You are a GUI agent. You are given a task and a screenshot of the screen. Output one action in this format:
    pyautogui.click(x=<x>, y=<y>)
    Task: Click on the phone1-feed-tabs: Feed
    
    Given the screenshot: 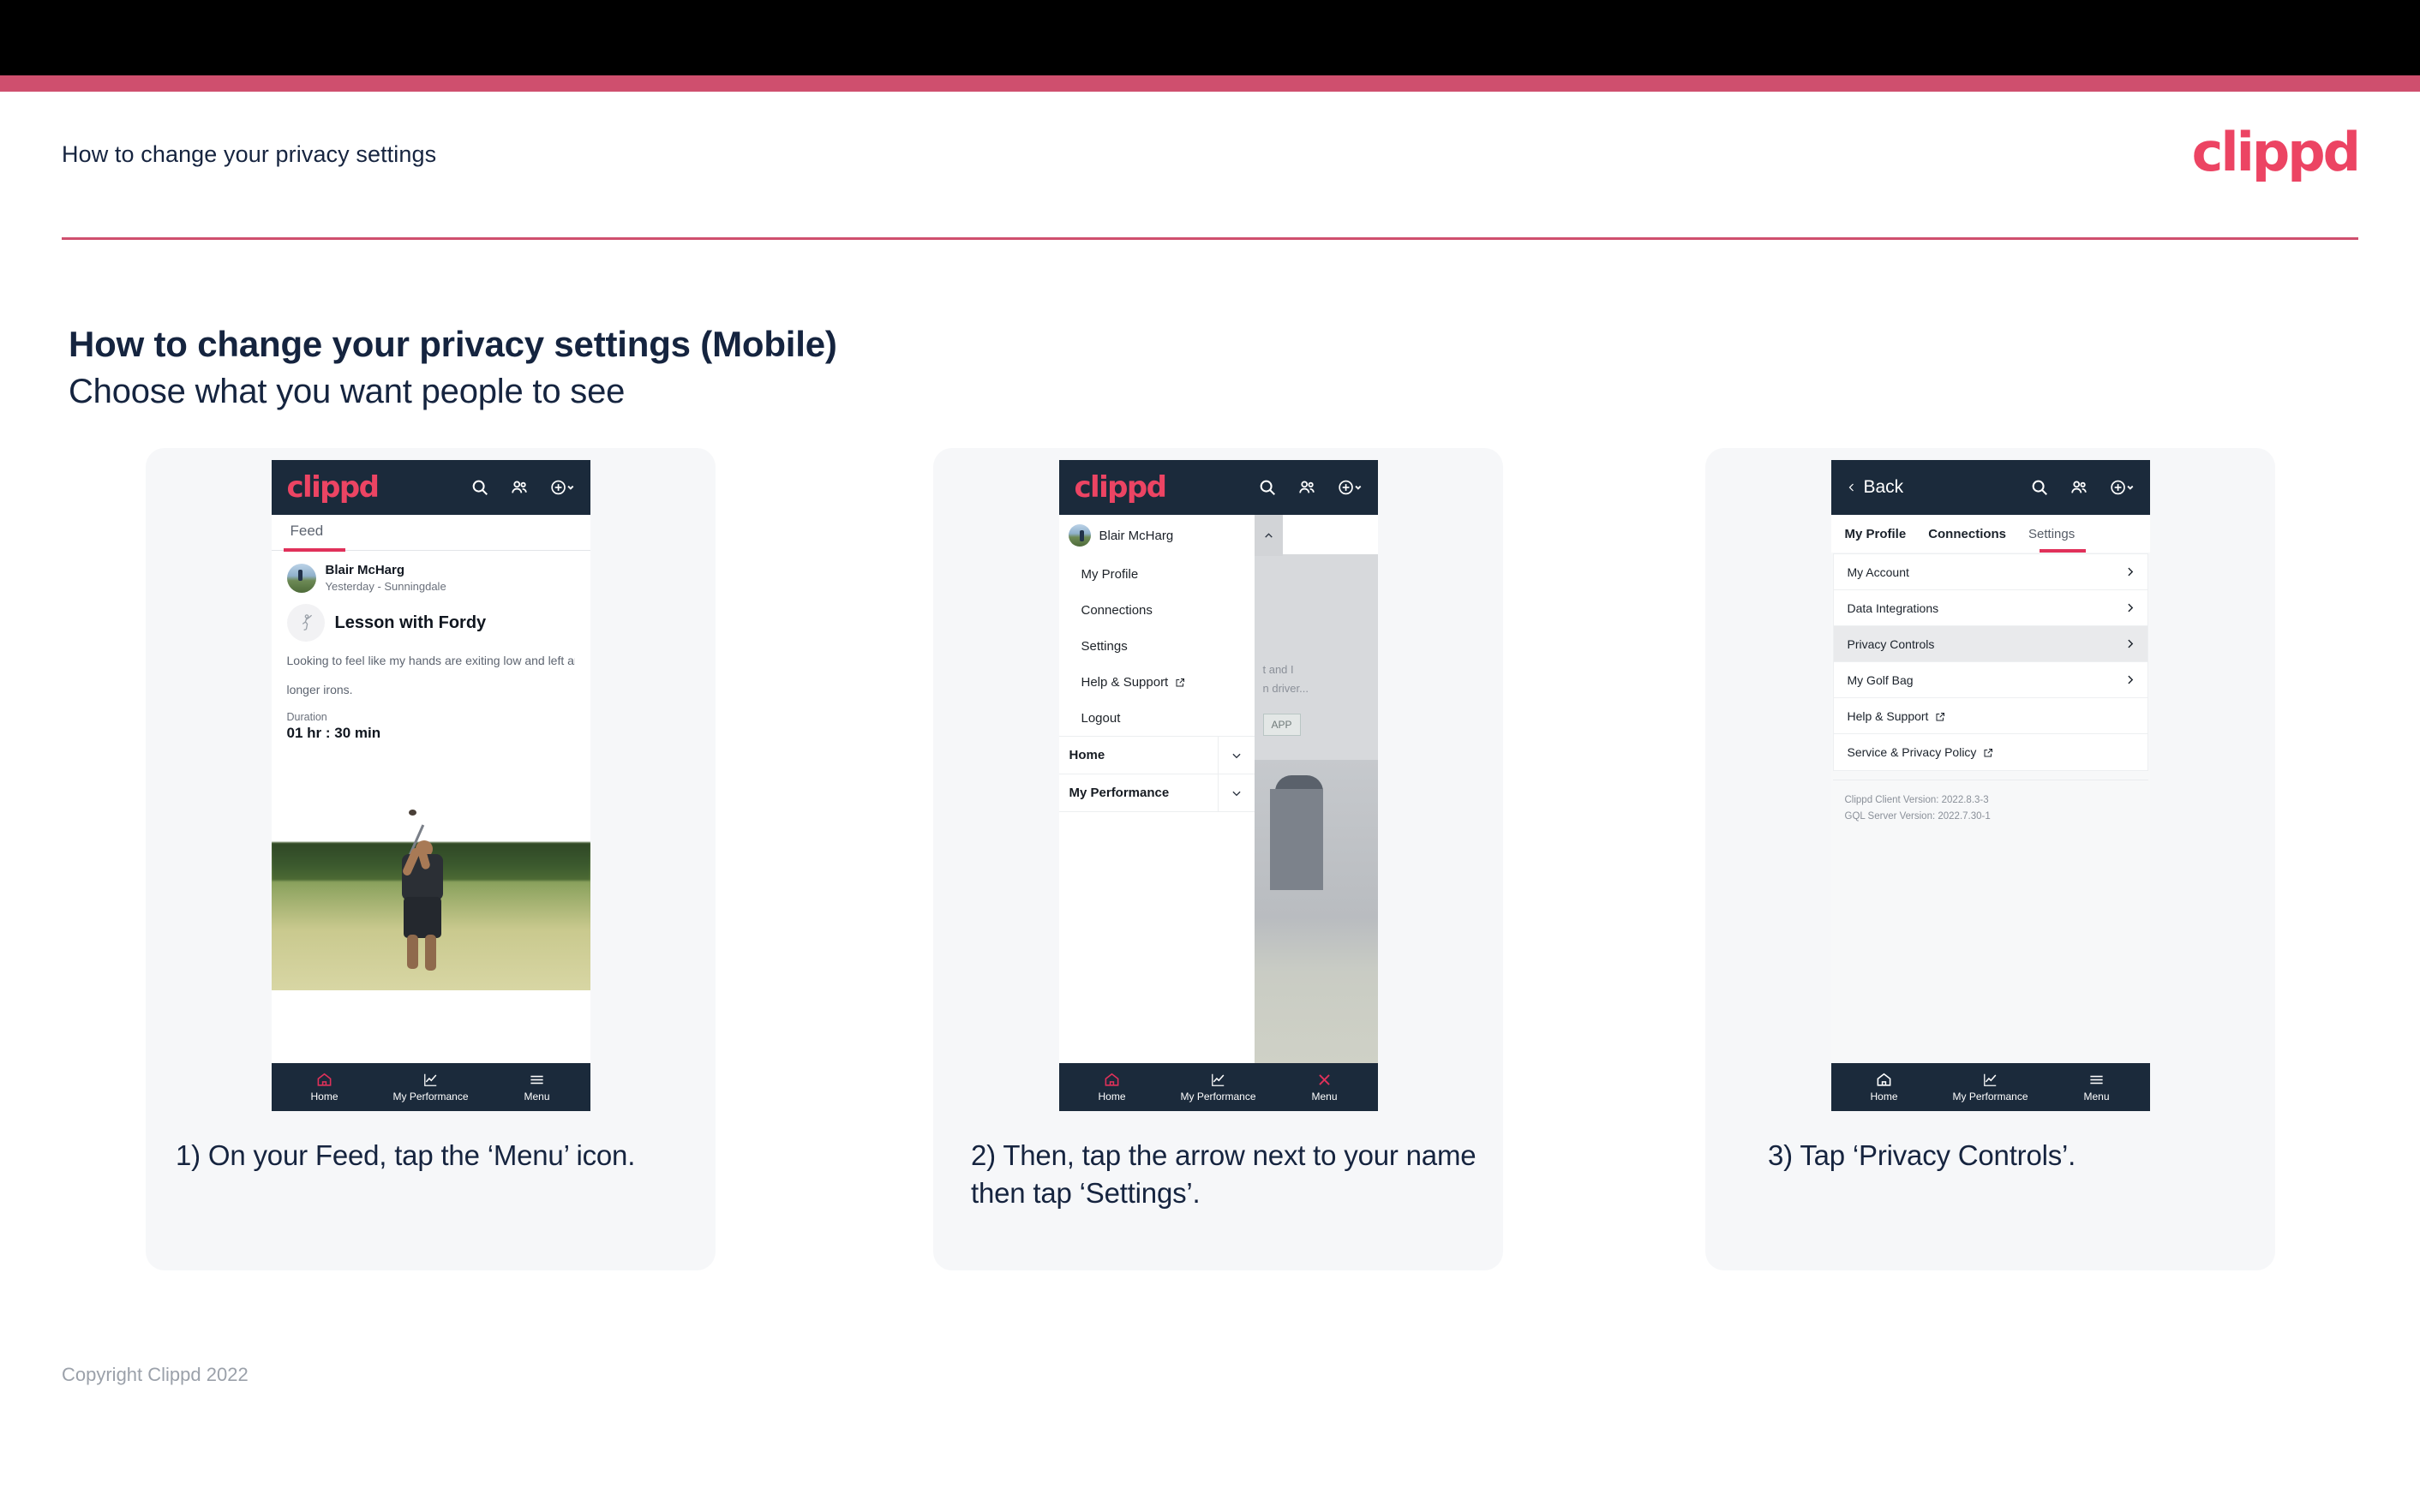 What is the action you would take?
    pyautogui.click(x=430, y=533)
    